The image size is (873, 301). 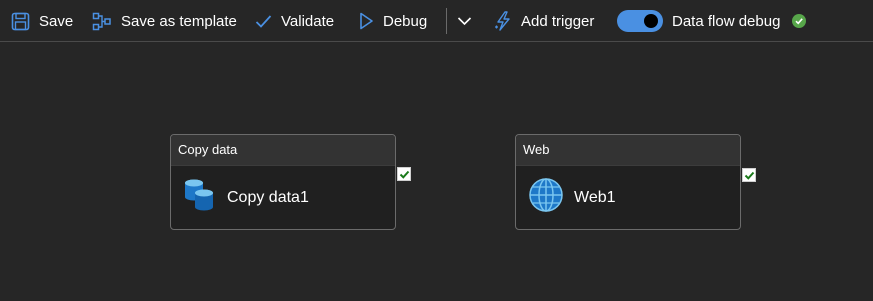 What do you see at coordinates (405, 21) in the screenshot?
I see `debug-label: Debug` at bounding box center [405, 21].